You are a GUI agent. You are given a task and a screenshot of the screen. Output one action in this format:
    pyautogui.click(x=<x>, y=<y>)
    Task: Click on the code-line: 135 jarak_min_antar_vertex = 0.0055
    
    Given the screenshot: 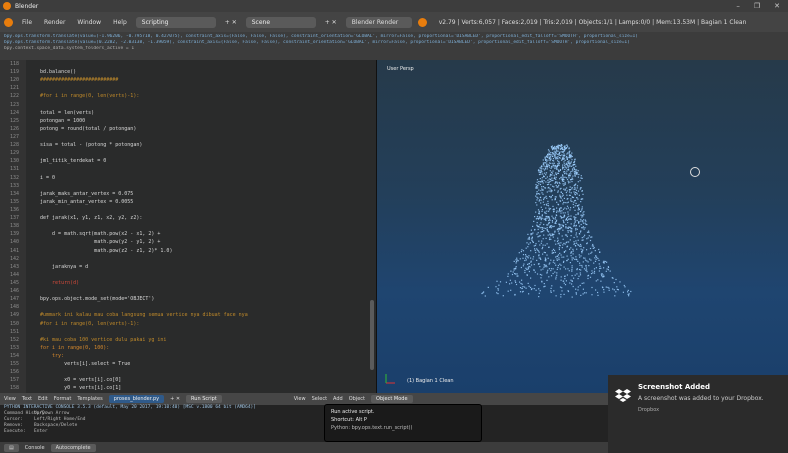 What is the action you would take?
    pyautogui.click(x=185, y=202)
    